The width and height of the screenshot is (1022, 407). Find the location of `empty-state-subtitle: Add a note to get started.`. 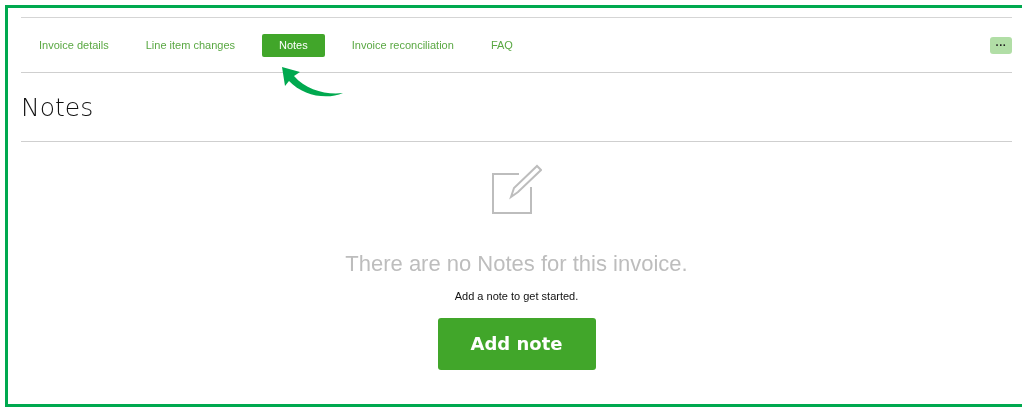

empty-state-subtitle: Add a note to get started. is located at coordinates (516, 296).